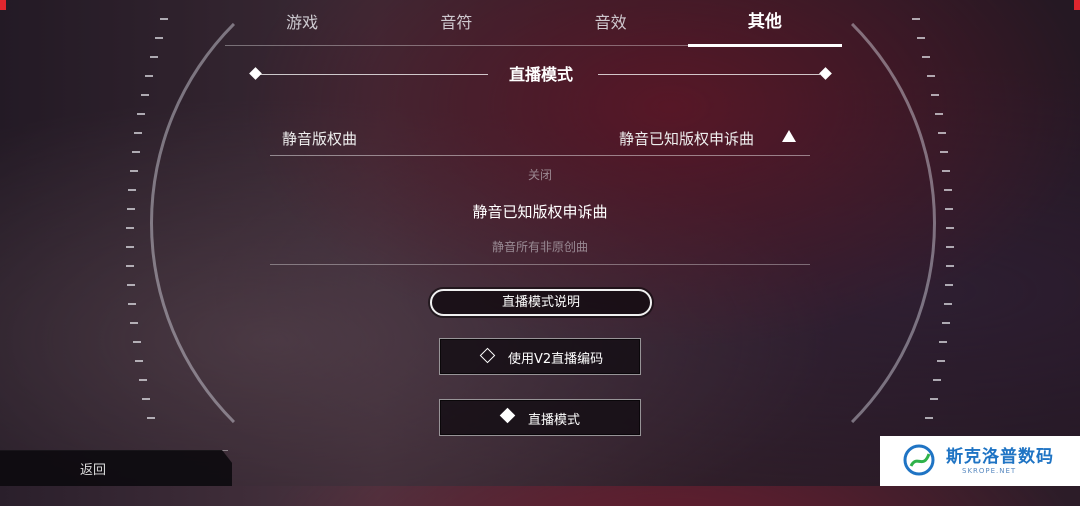 Image resolution: width=1080 pixels, height=506 pixels. Describe the element at coordinates (611, 22) in the screenshot. I see `tab-sound-effects: 音效` at that location.